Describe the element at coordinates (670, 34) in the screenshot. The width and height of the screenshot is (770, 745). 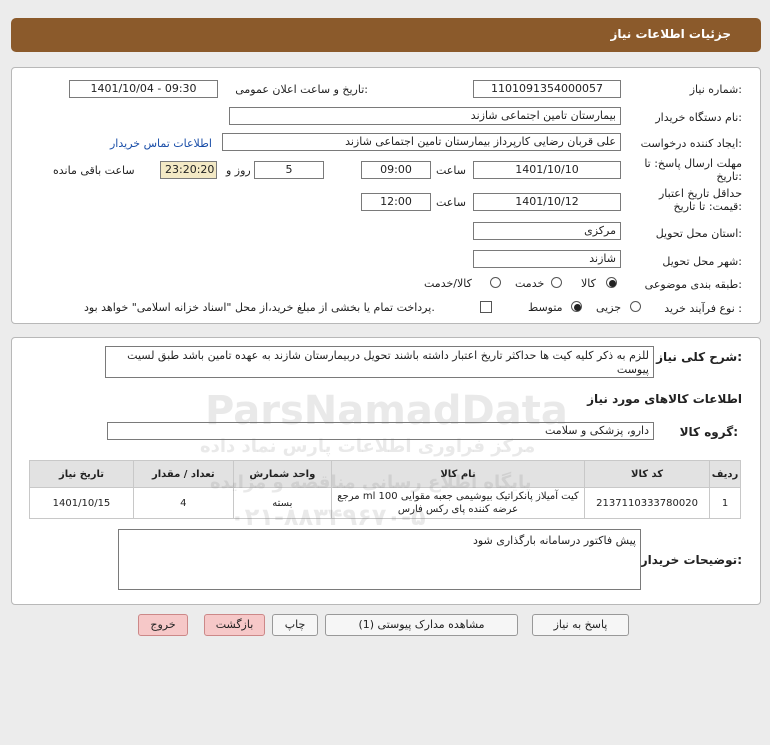
I see `page-title: جزئیات اطلاعات نیاز` at that location.